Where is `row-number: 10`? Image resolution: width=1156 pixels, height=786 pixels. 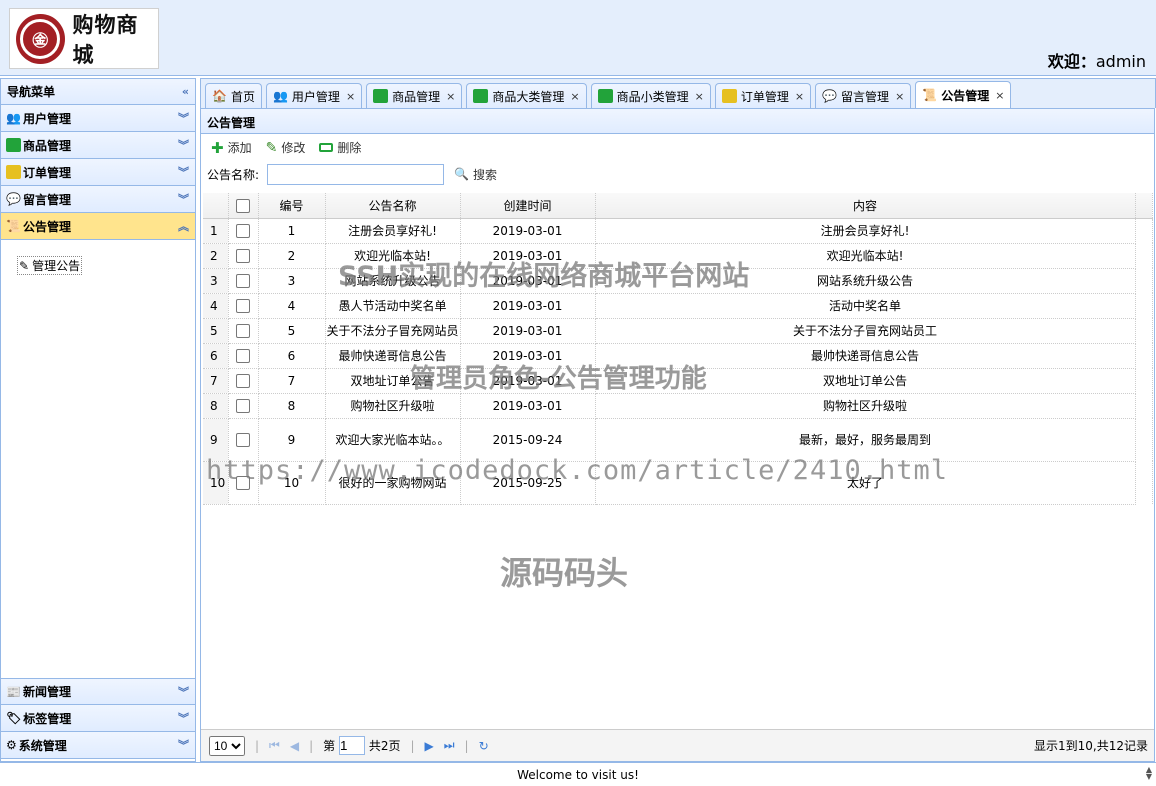
row-number: 10 is located at coordinates (216, 483).